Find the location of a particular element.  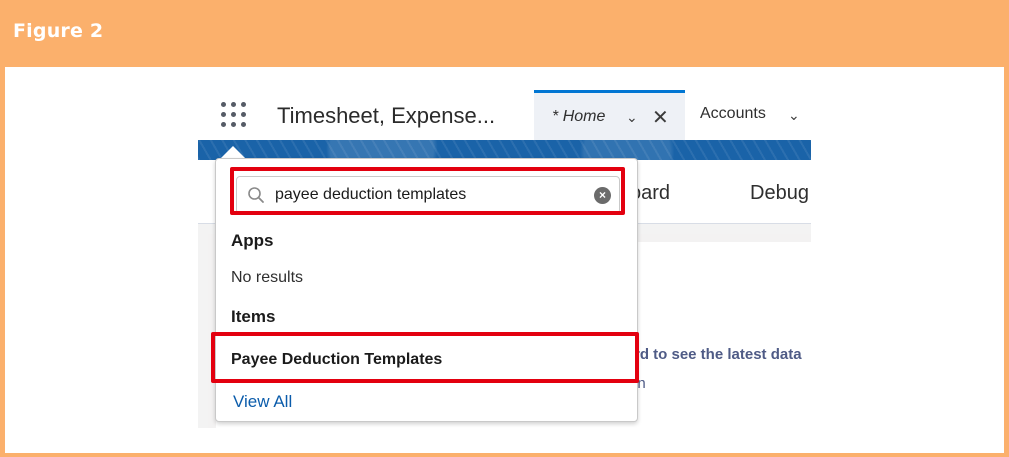

result-item-payee-deduction-templates: Payee Deduction Templates is located at coordinates (336, 360).